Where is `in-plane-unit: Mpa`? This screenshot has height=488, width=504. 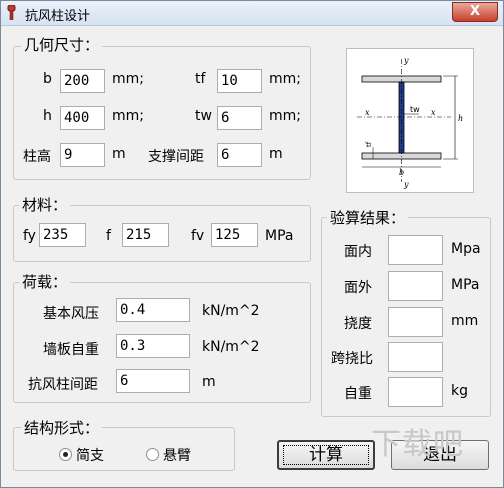
in-plane-unit: Mpa is located at coordinates (466, 249).